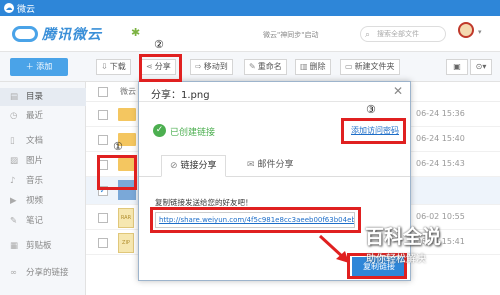  I want to click on logo: 腾讯微云, so click(57, 34).